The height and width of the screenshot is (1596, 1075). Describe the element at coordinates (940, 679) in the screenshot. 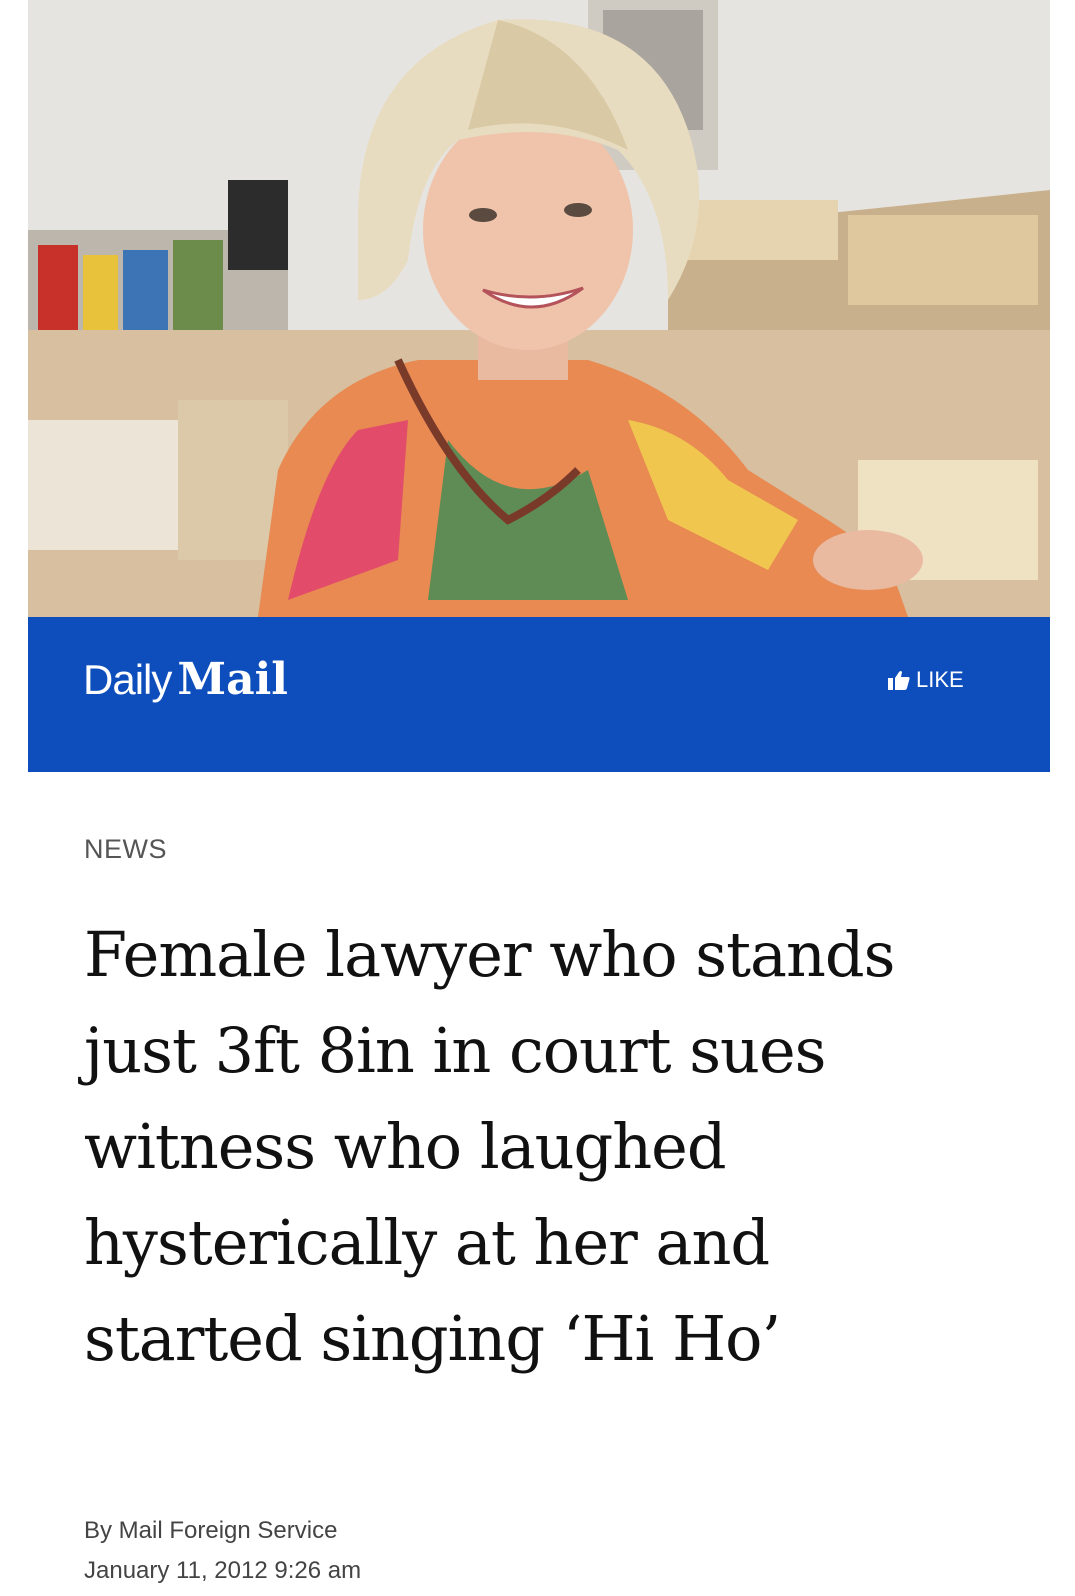

I see `like-label: LIKE` at that location.